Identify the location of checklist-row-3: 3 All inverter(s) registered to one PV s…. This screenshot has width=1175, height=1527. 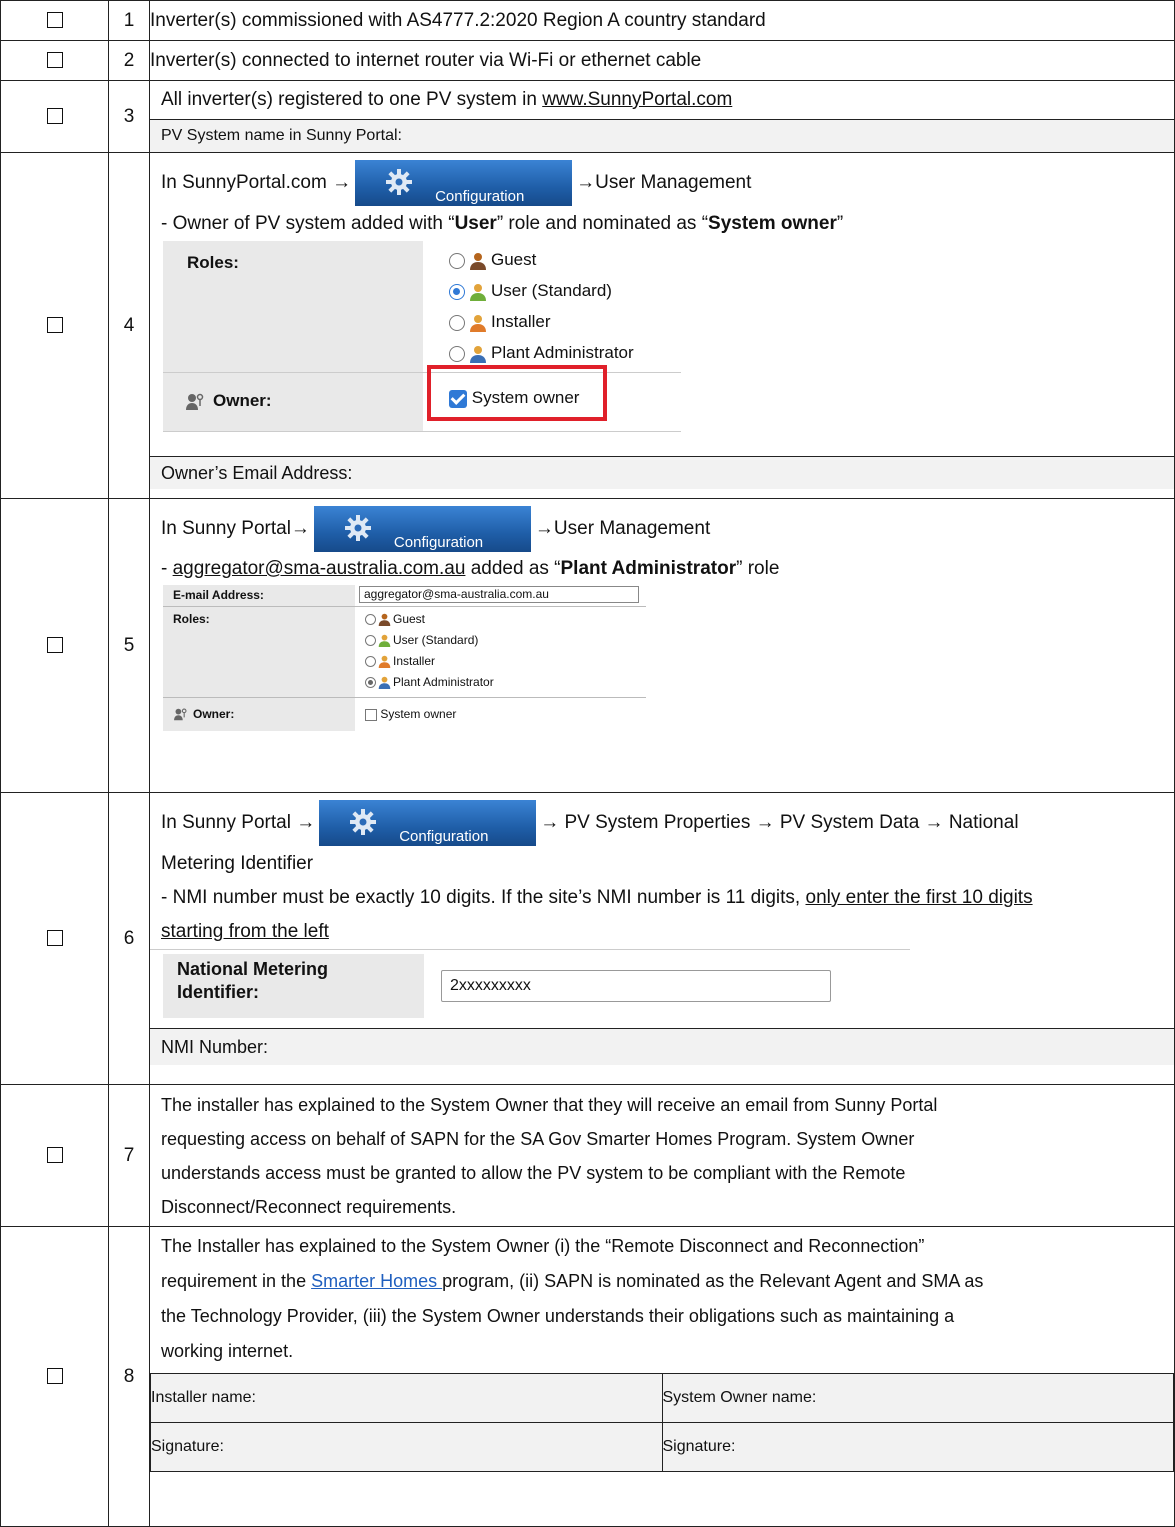
(587, 116).